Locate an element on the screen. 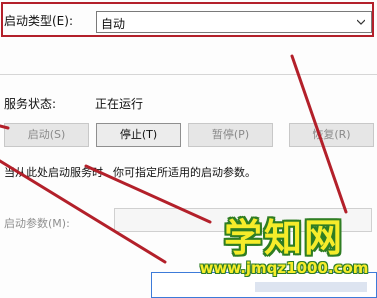 The image size is (377, 298). annotation-line-mid is located at coordinates (148, 194).